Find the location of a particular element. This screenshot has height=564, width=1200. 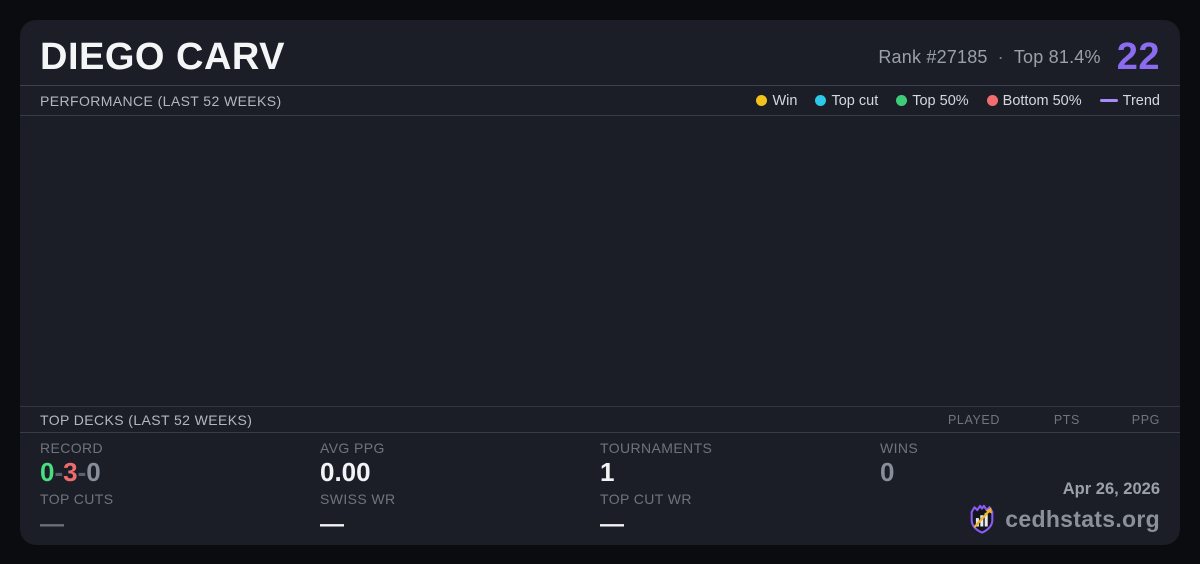

column-header-pts: PTS is located at coordinates (1066, 419).